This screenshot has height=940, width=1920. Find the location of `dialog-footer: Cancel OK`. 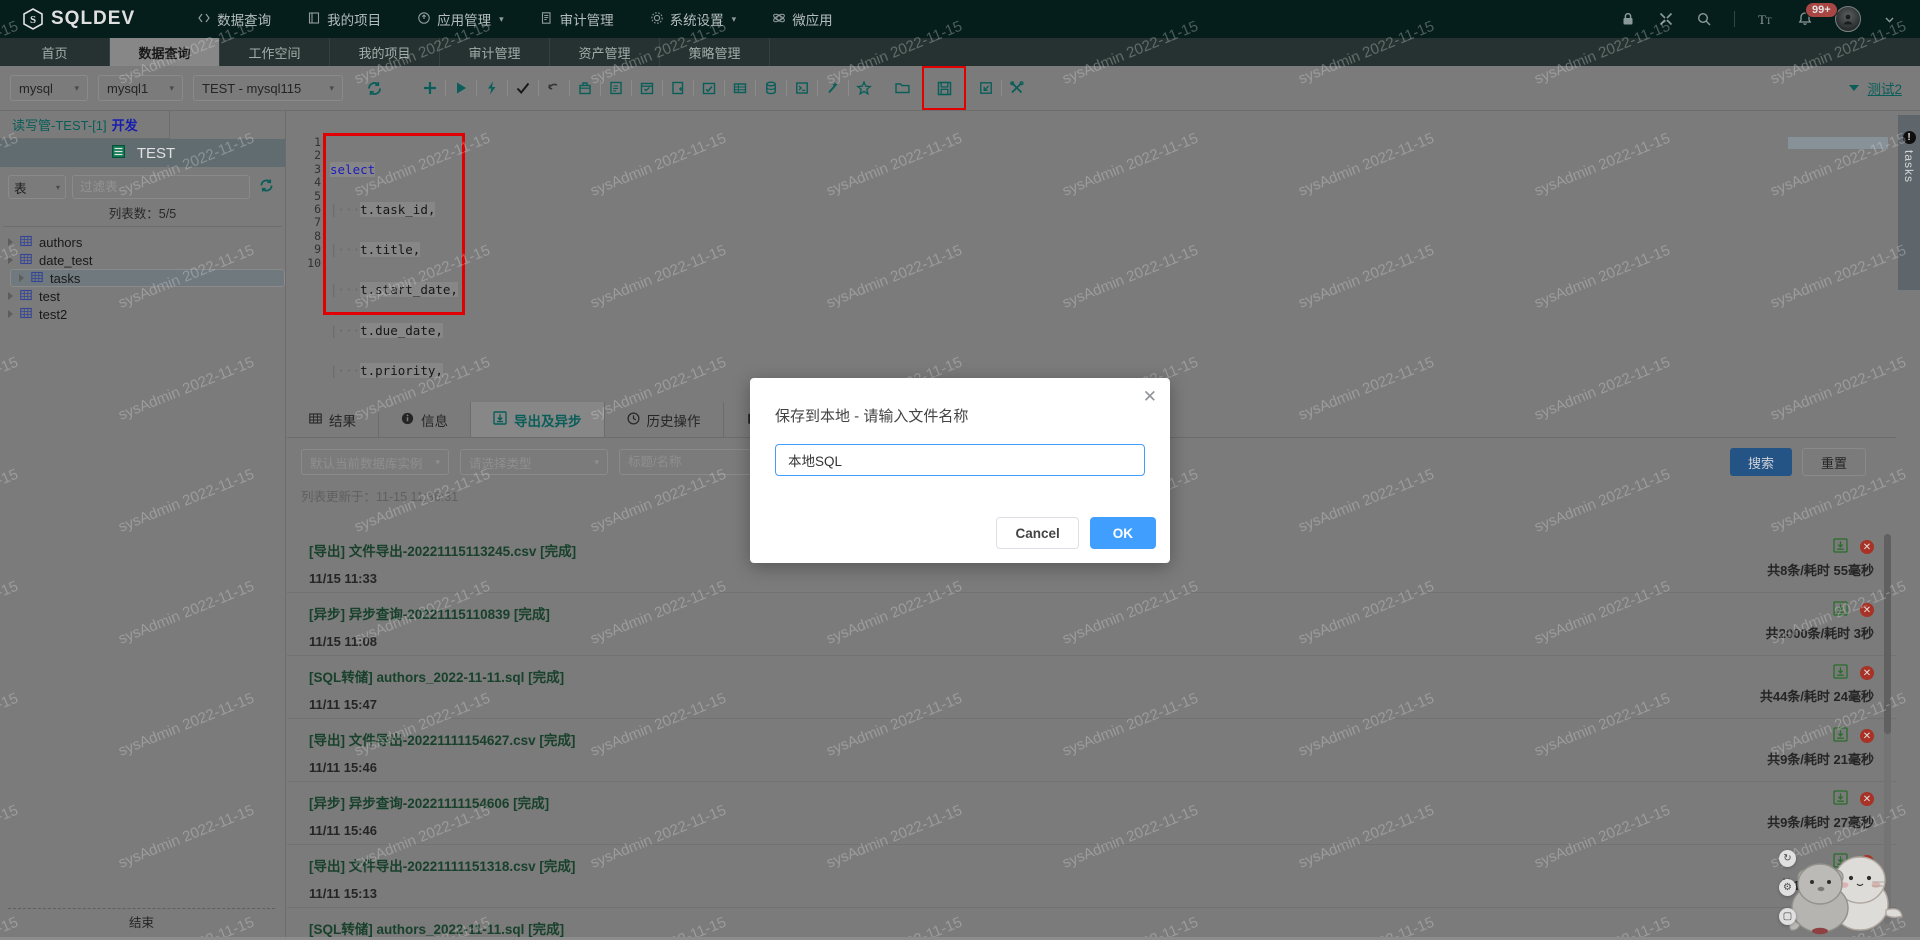

dialog-footer: Cancel OK is located at coordinates (1076, 533).